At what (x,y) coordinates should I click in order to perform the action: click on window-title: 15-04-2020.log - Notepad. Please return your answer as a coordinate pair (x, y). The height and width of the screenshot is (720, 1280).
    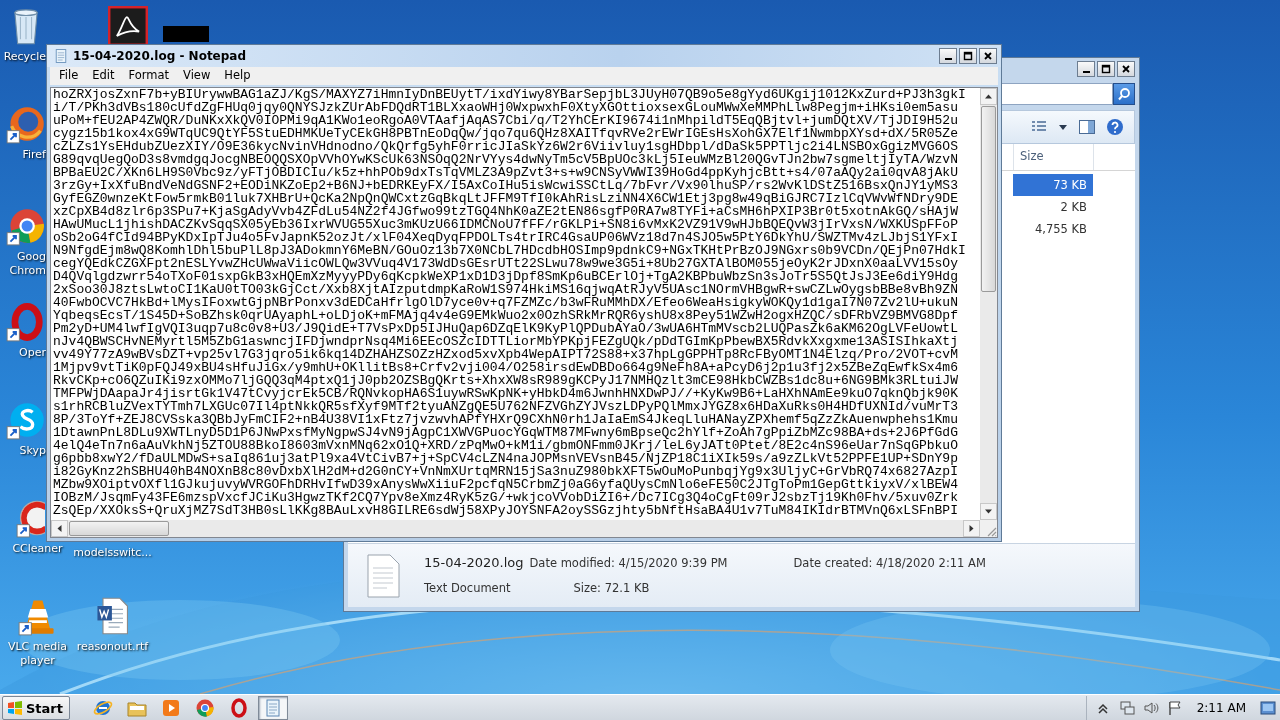
    Looking at the image, I should click on (160, 56).